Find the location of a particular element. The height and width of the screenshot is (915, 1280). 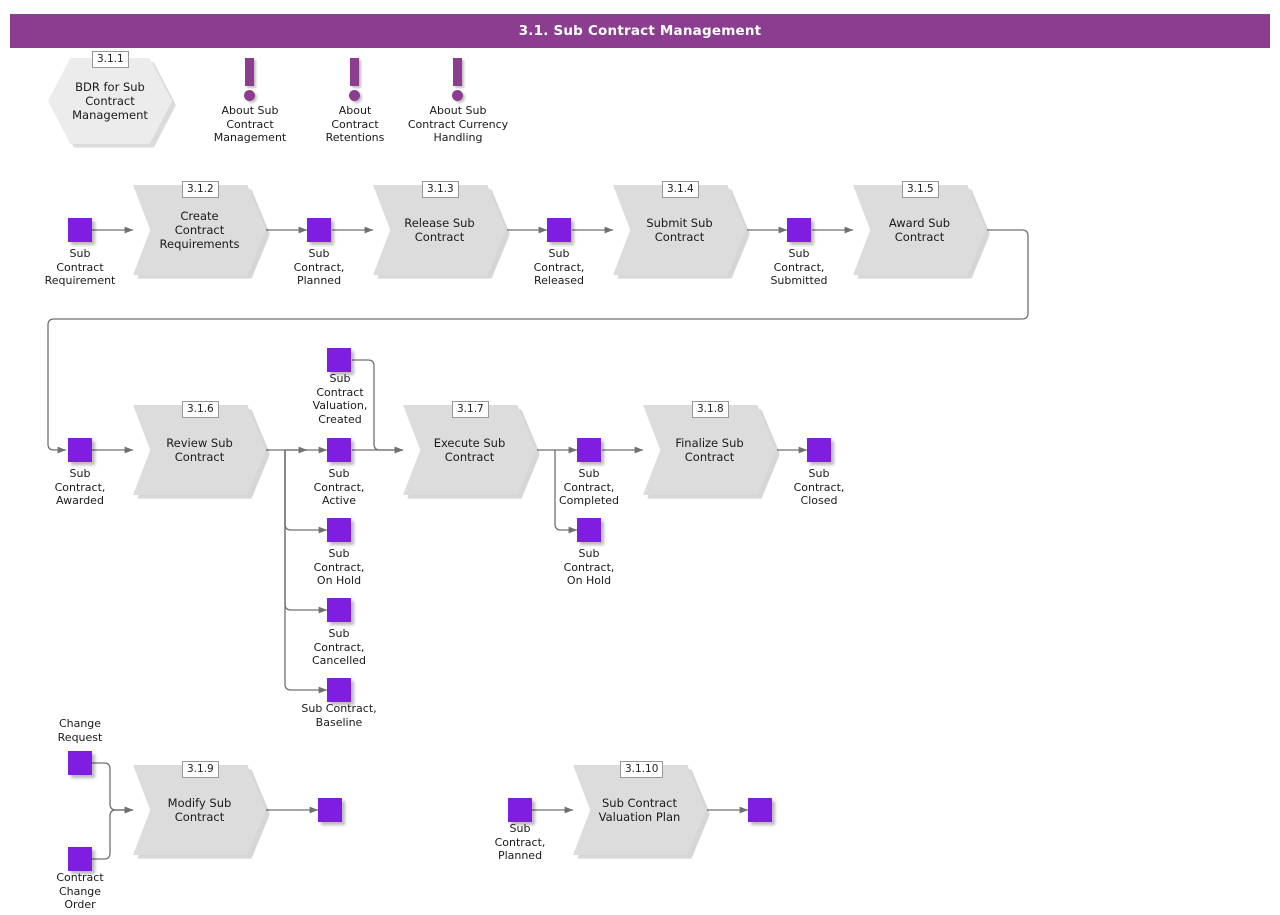

state-sub-contract-planned is located at coordinates (319, 230).